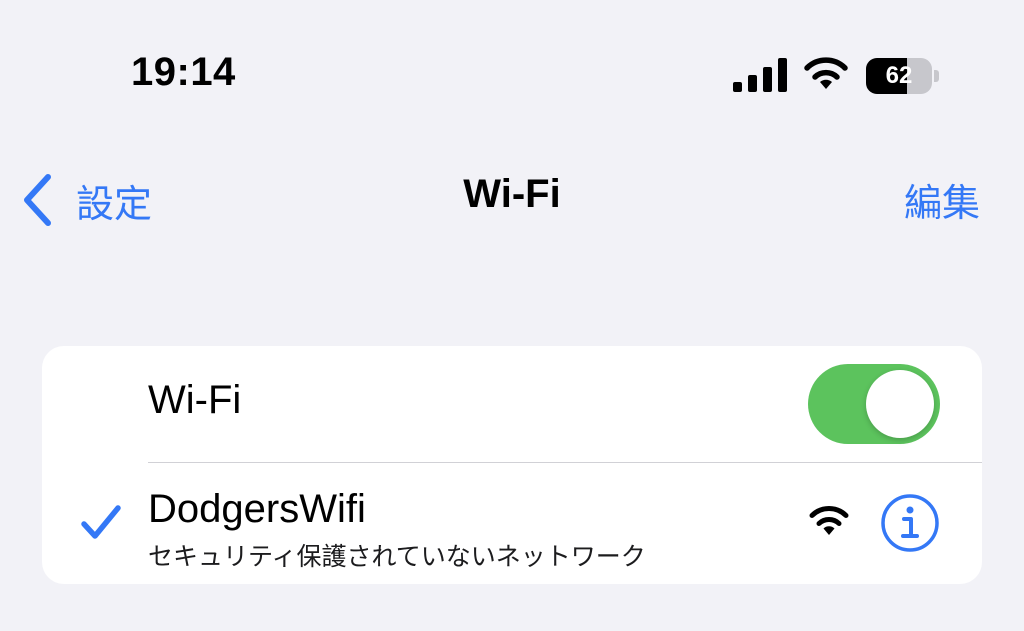  What do you see at coordinates (101, 522) in the screenshot?
I see `checkmark-icon` at bounding box center [101, 522].